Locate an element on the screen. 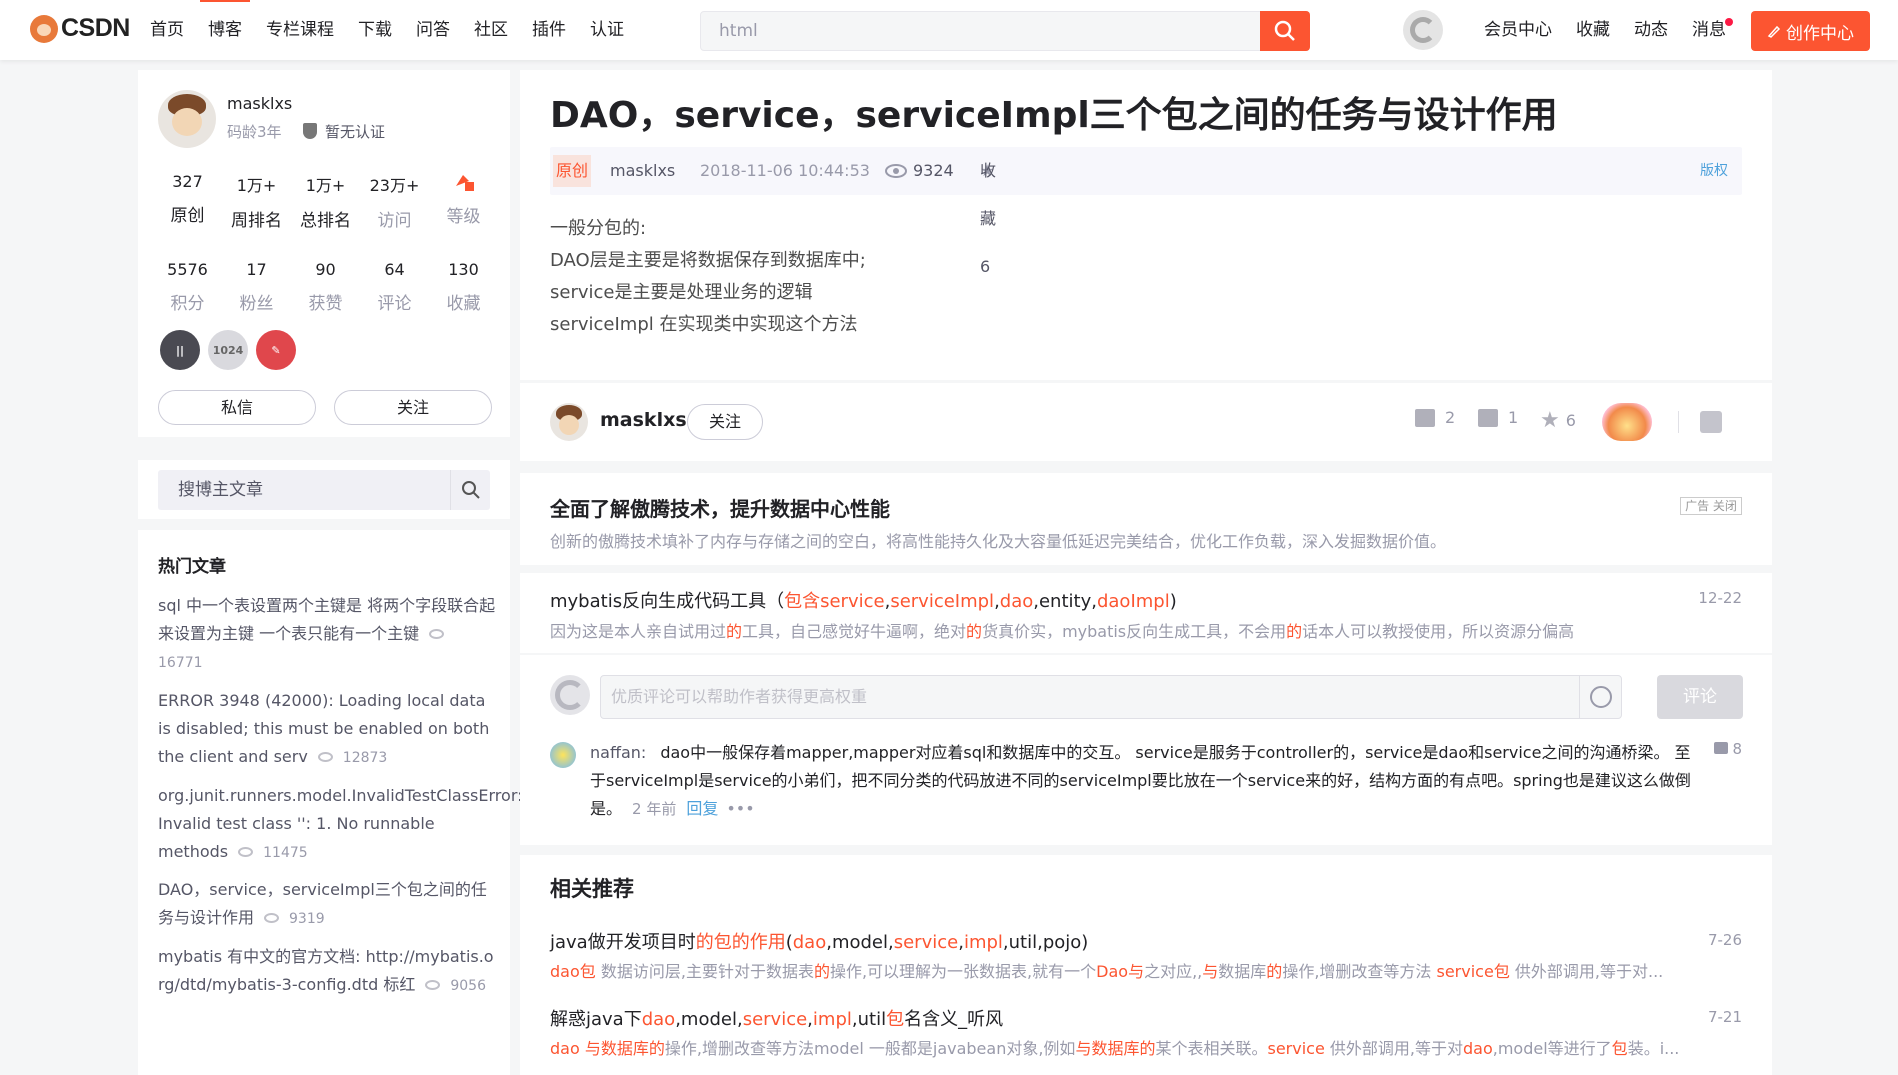 The image size is (1898, 1075). search-icon is located at coordinates (470, 490).